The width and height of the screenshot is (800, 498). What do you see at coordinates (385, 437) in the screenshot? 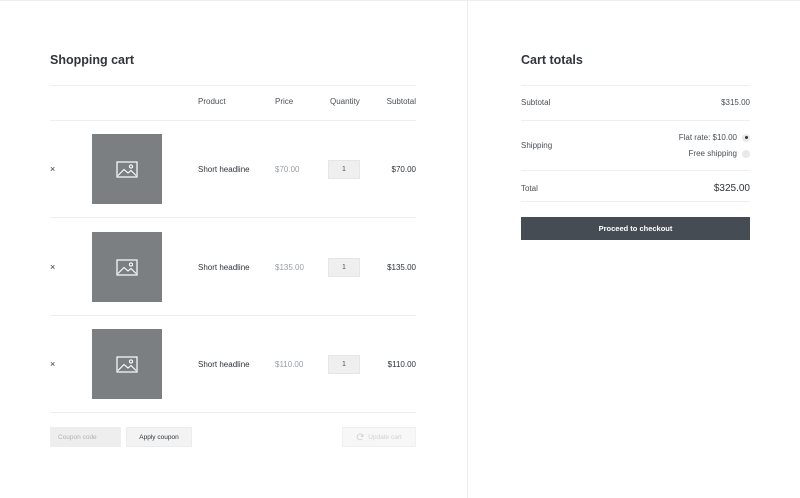
I see `update-cart-label: Update cart` at bounding box center [385, 437].